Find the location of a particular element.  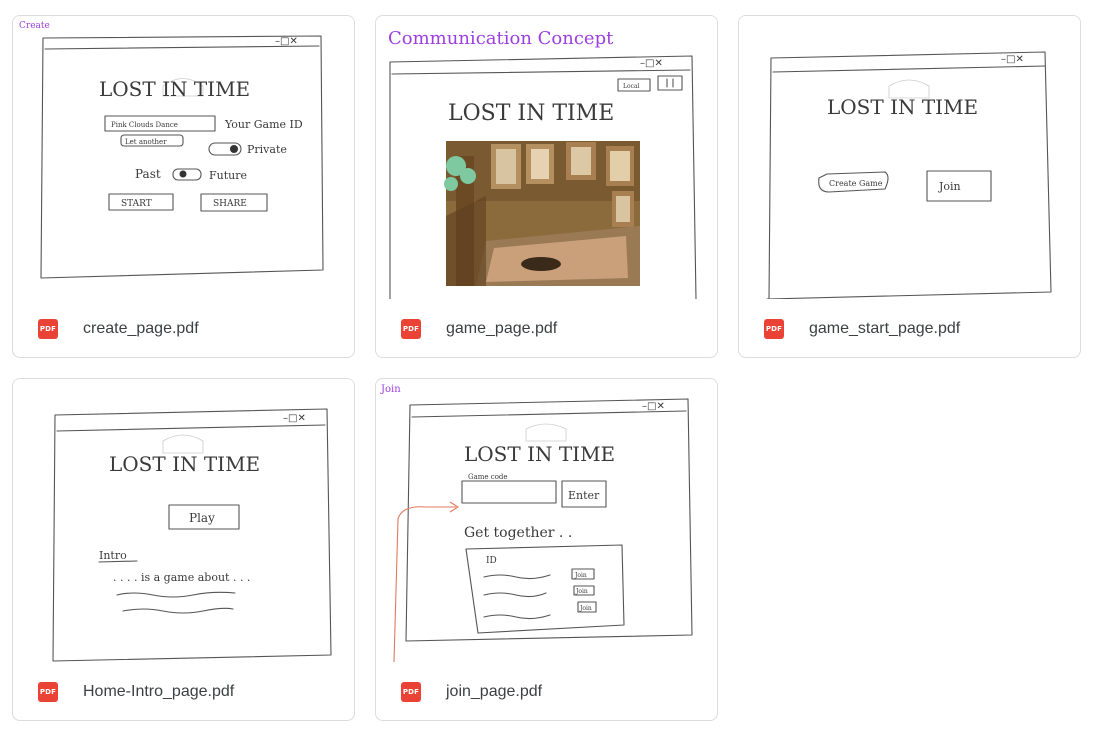

file-footer: PDF game_start_page.pdf is located at coordinates (909, 328).